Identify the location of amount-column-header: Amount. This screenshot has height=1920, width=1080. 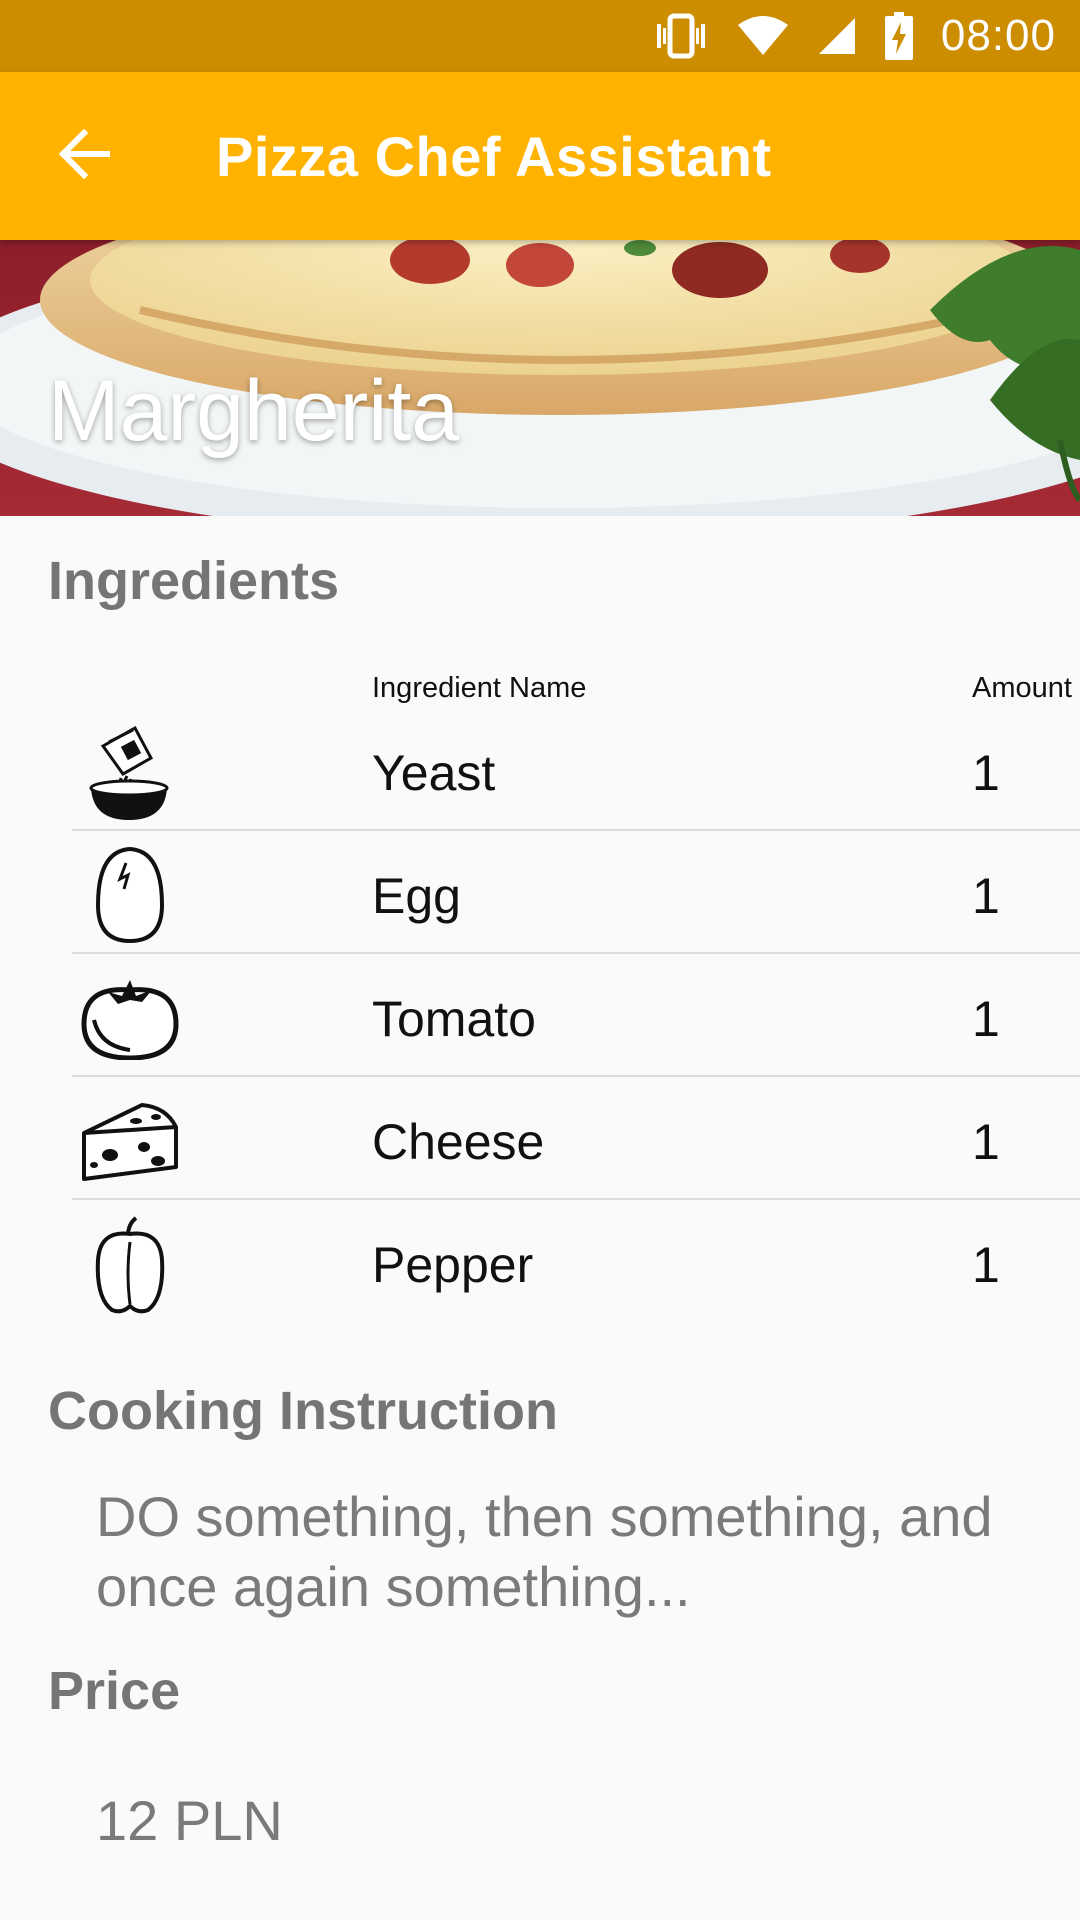
(1022, 688).